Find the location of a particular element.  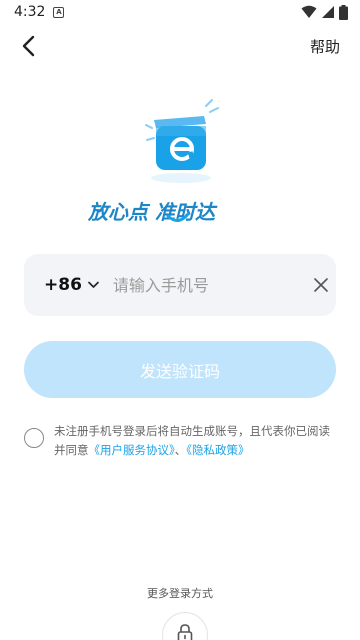

country-code-selector: +86 is located at coordinates (71, 285).